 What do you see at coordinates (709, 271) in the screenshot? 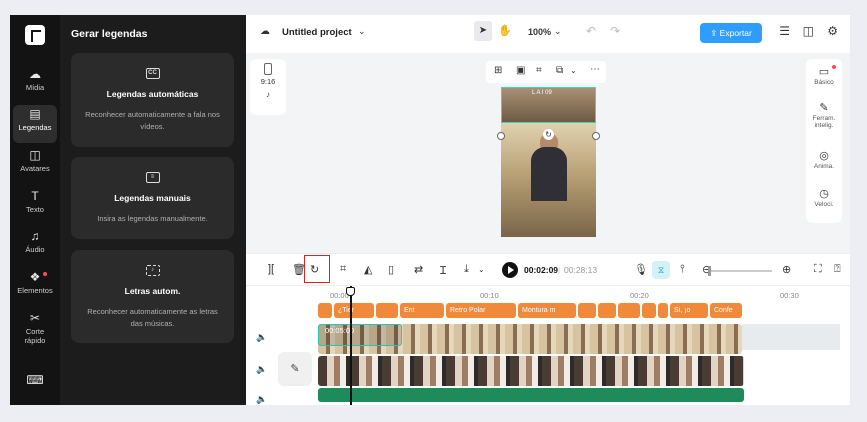
I see `zoom-slider-knob` at bounding box center [709, 271].